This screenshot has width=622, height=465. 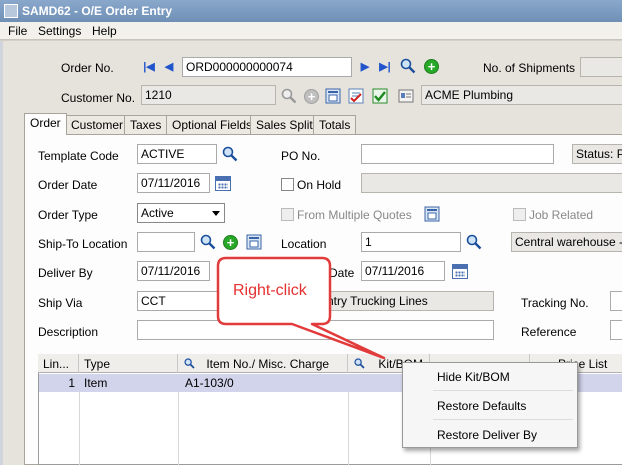 I want to click on callout-text: Right-click, so click(x=270, y=290).